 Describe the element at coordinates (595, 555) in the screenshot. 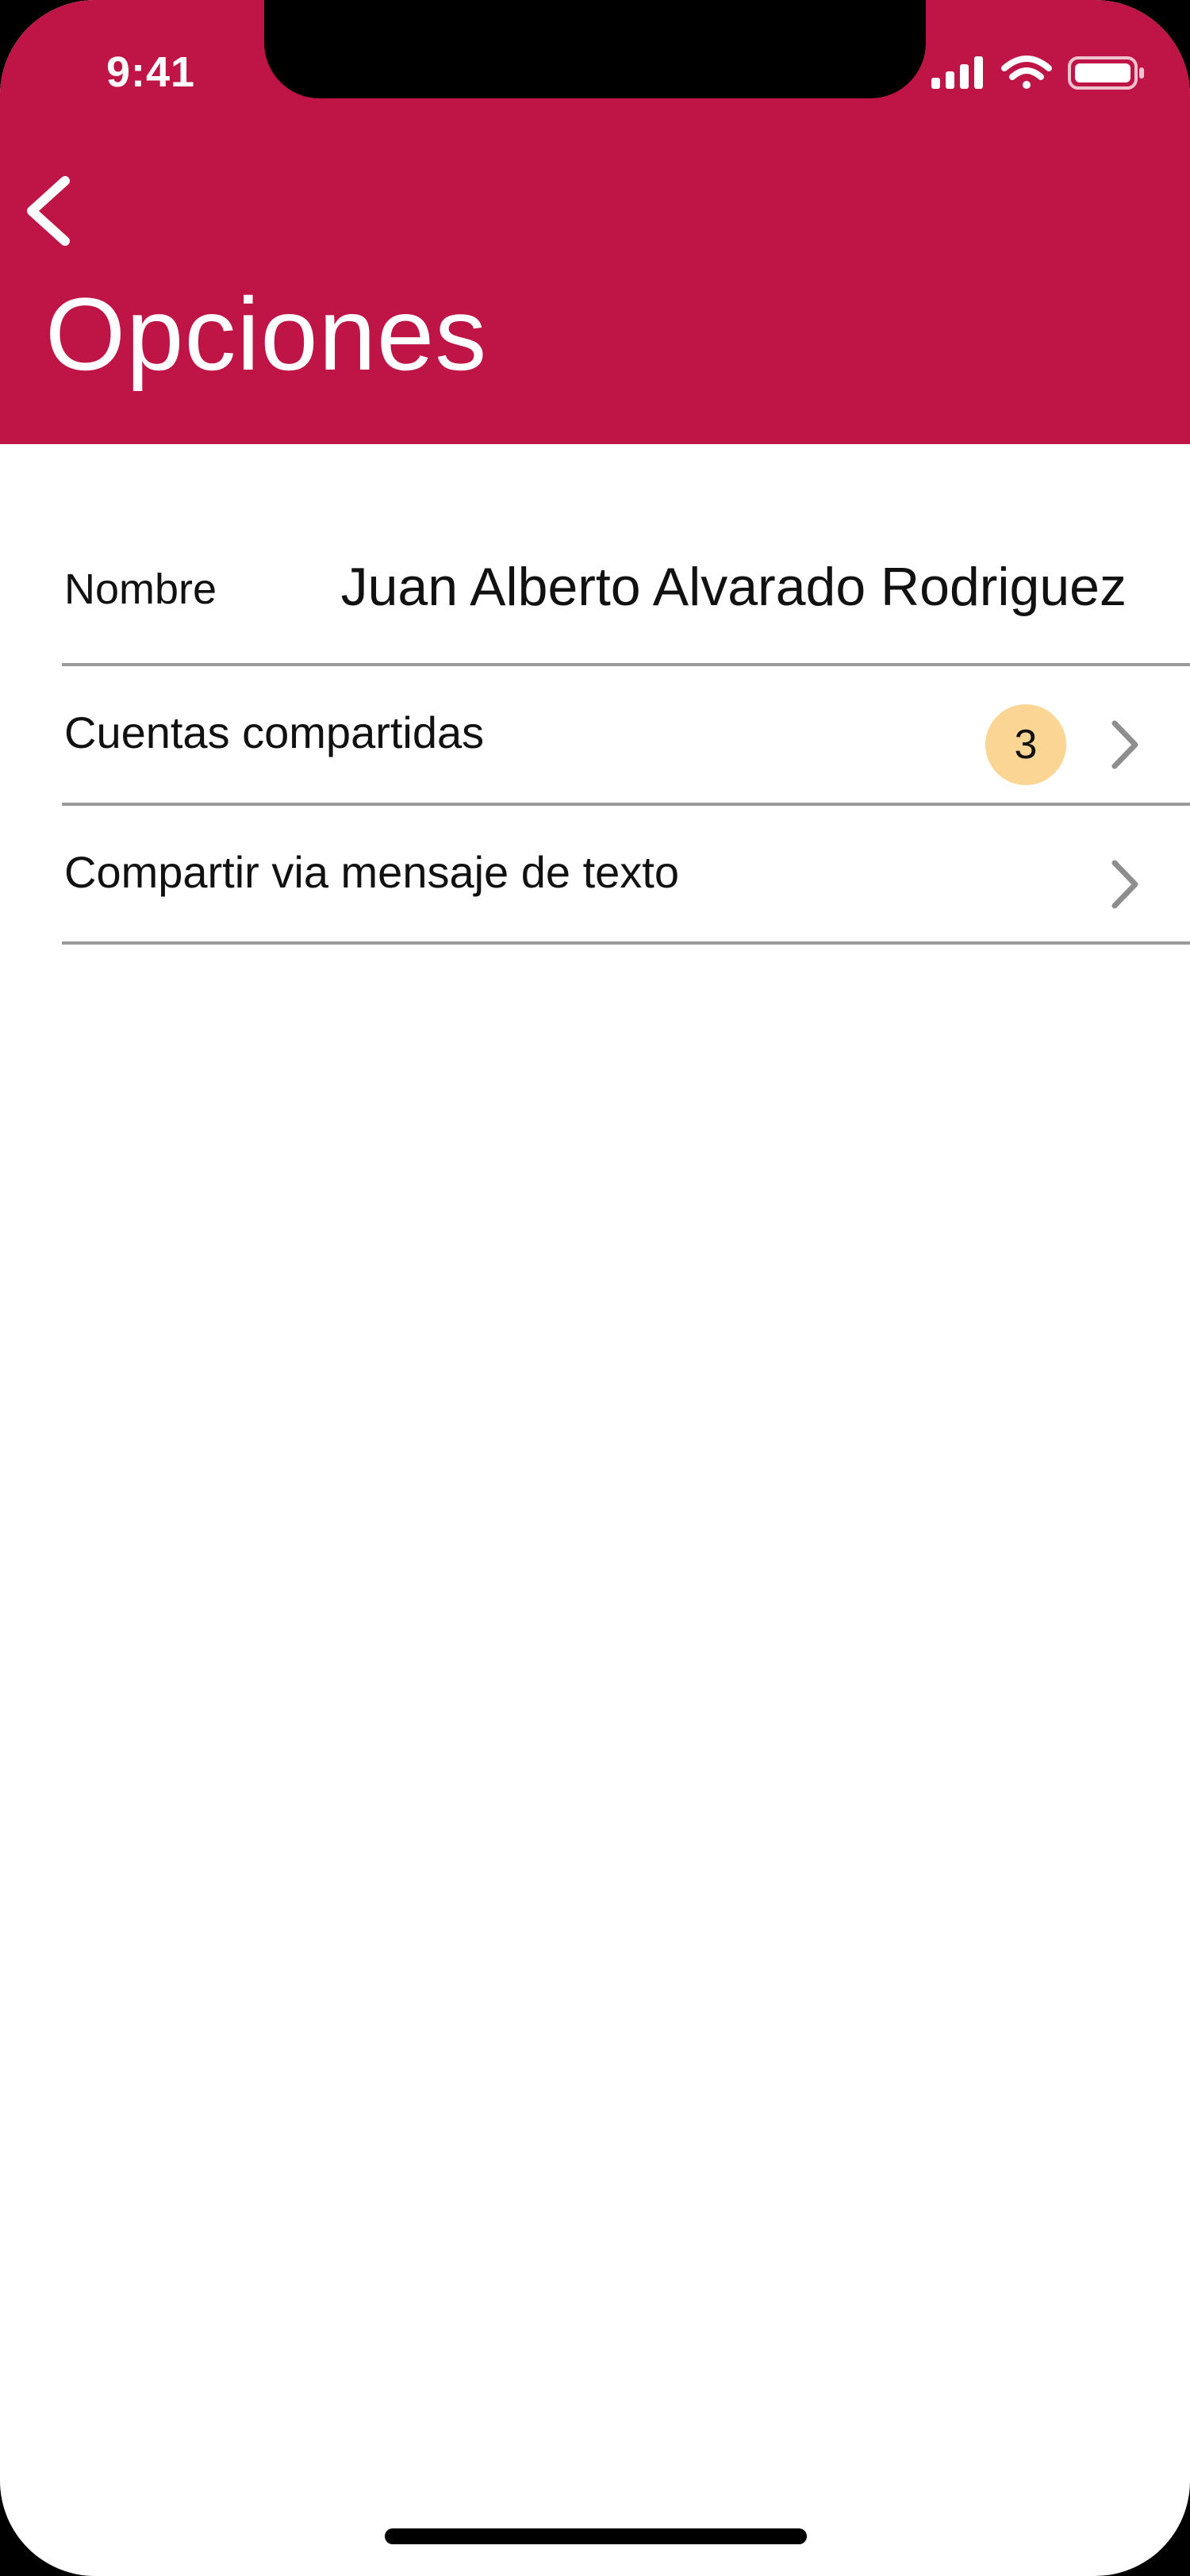

I see `name-row: Nombre Juan Alberto Alvarado Rodriguez` at that location.